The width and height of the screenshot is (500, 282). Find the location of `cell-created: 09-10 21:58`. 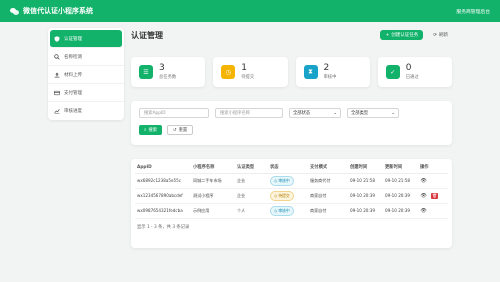

cell-created: 09-10 21:58 is located at coordinates (365, 181).